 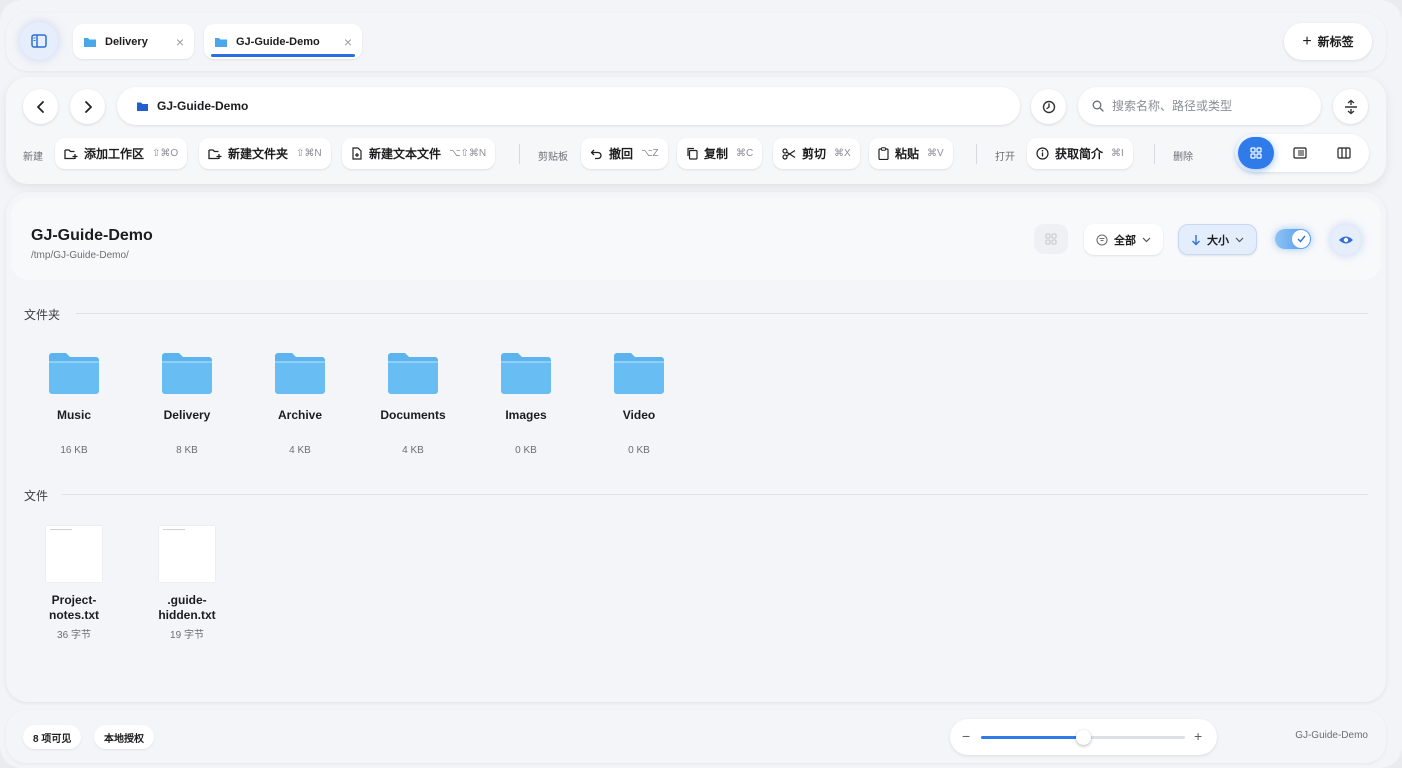 What do you see at coordinates (309, 153) in the screenshot?
I see `new-folder-shortcut: ⇧⌘N` at bounding box center [309, 153].